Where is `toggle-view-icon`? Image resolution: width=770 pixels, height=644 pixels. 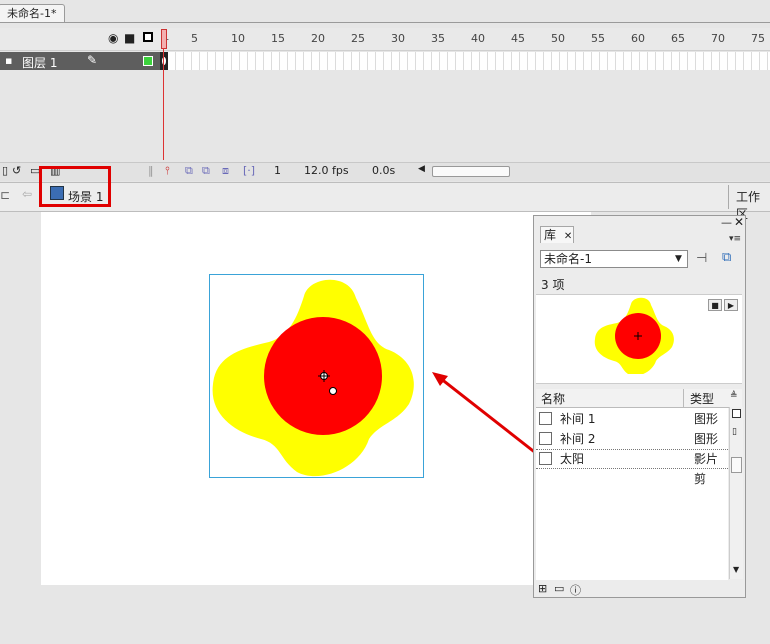
toggle-view-icon is located at coordinates (736, 413).